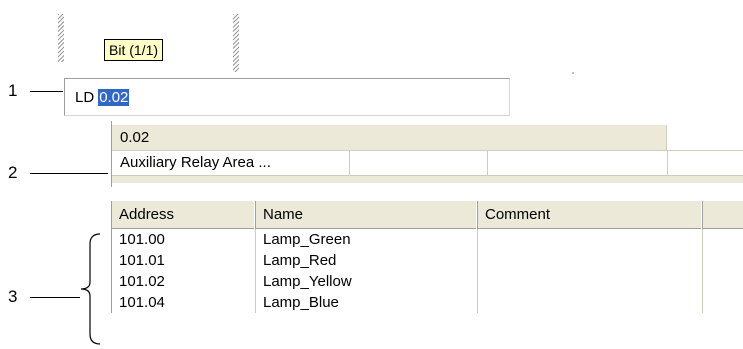  I want to click on table-header: Address Name Comment, so click(427, 215).